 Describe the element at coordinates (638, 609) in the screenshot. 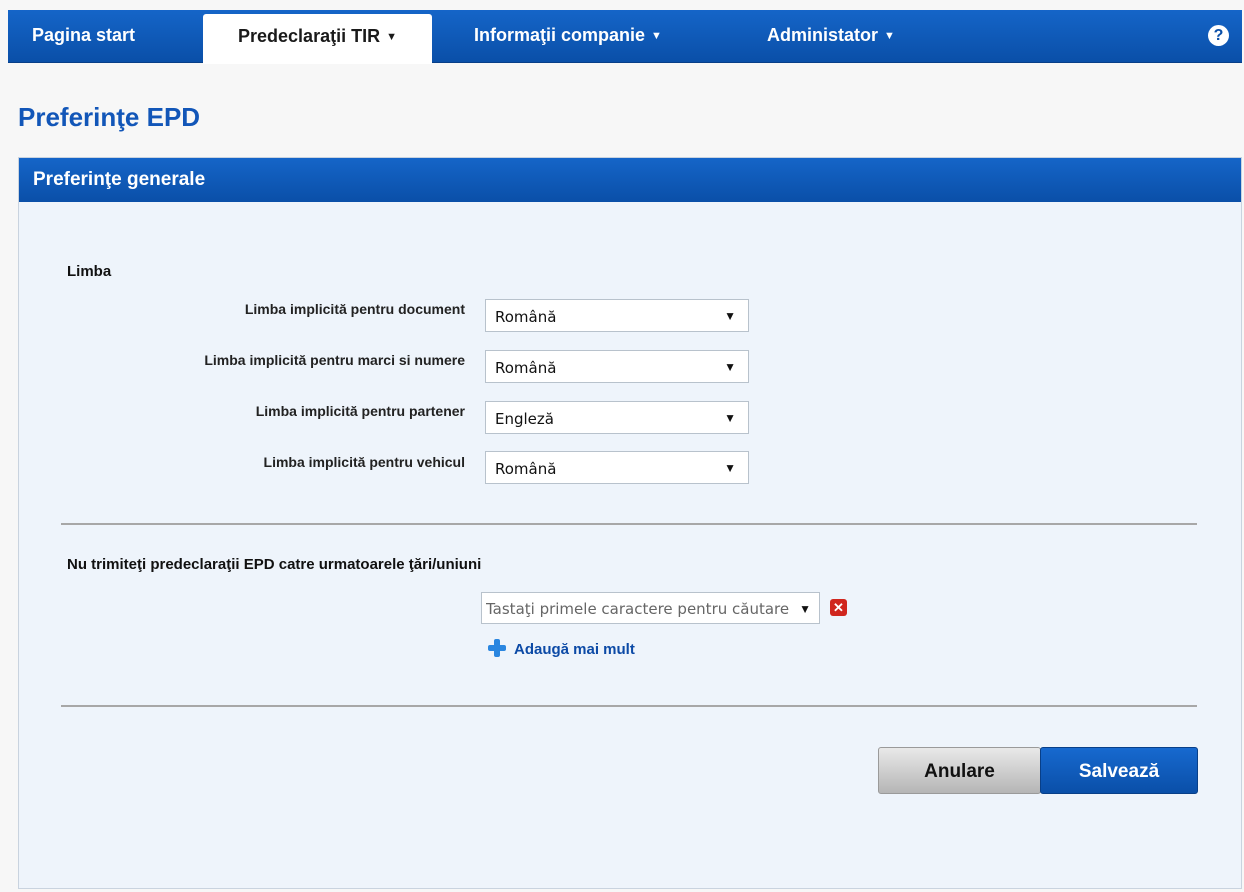

I see `combobox-placeholder: Tastaţi primele caractere pentru căutare` at that location.